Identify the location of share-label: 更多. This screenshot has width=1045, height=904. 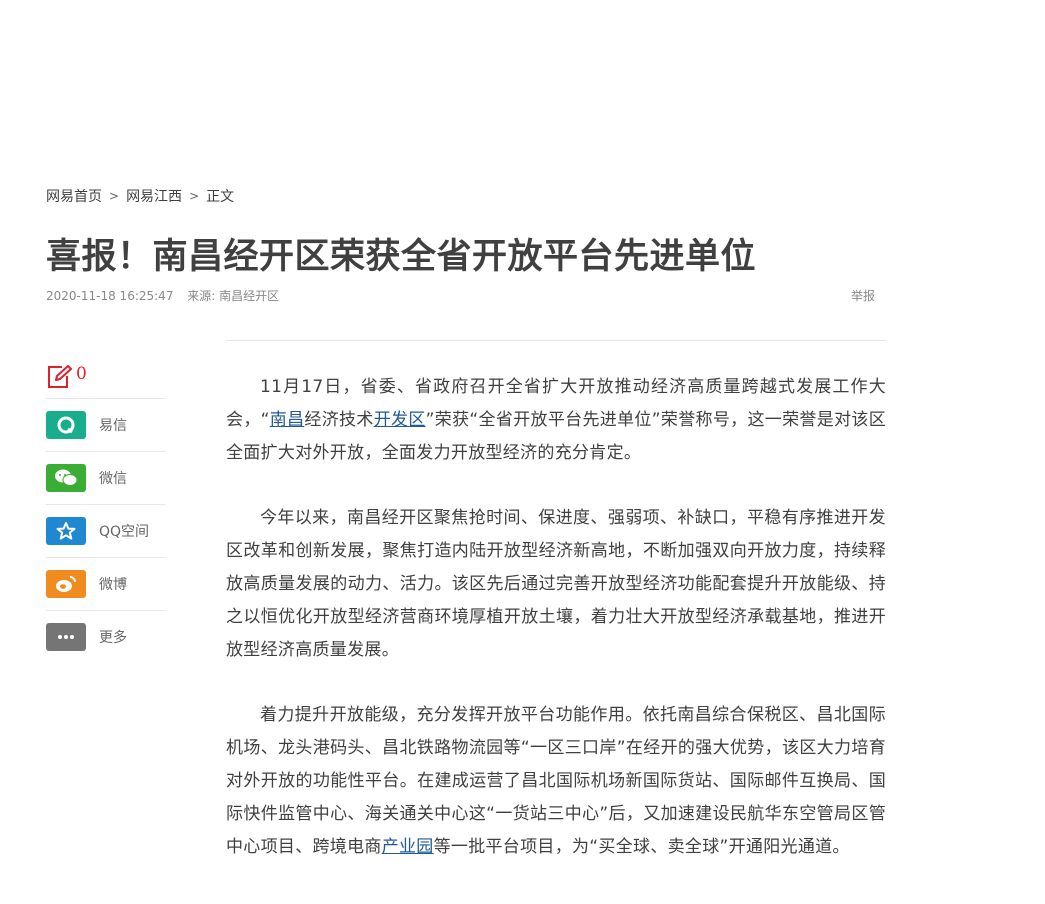
(113, 638).